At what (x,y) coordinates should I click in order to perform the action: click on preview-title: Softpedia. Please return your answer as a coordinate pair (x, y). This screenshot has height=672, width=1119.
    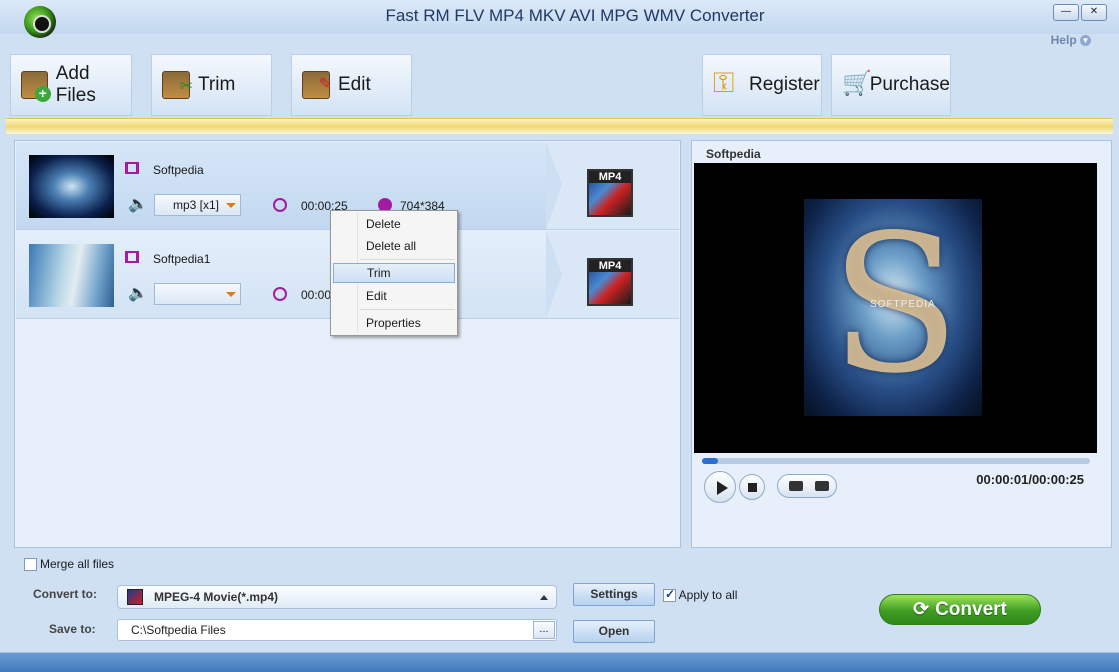
    Looking at the image, I should click on (733, 154).